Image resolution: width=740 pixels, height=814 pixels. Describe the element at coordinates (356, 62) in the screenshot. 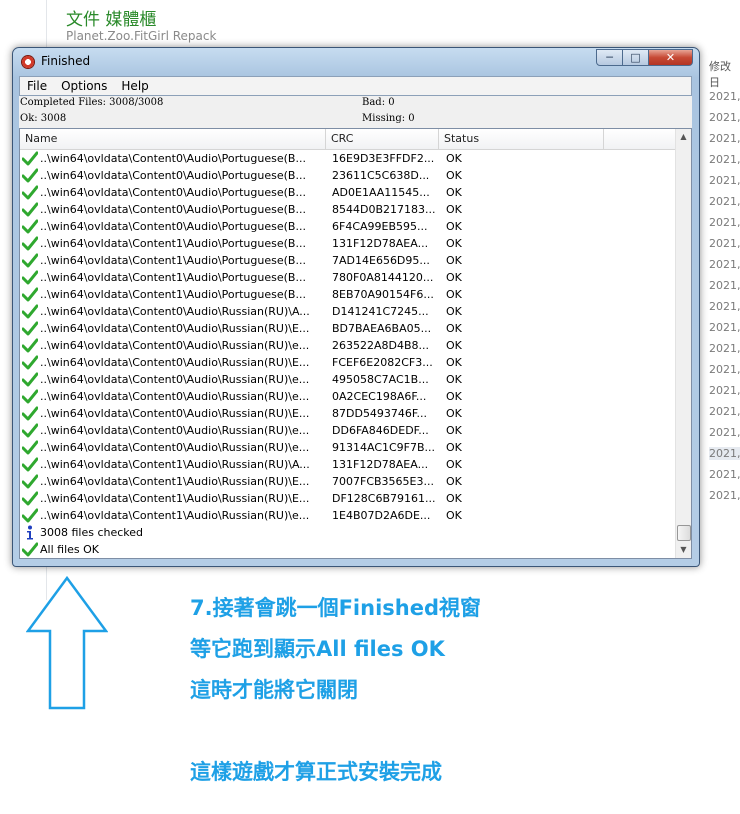

I see `window-titlebar: Finished ─ □ ✕` at that location.